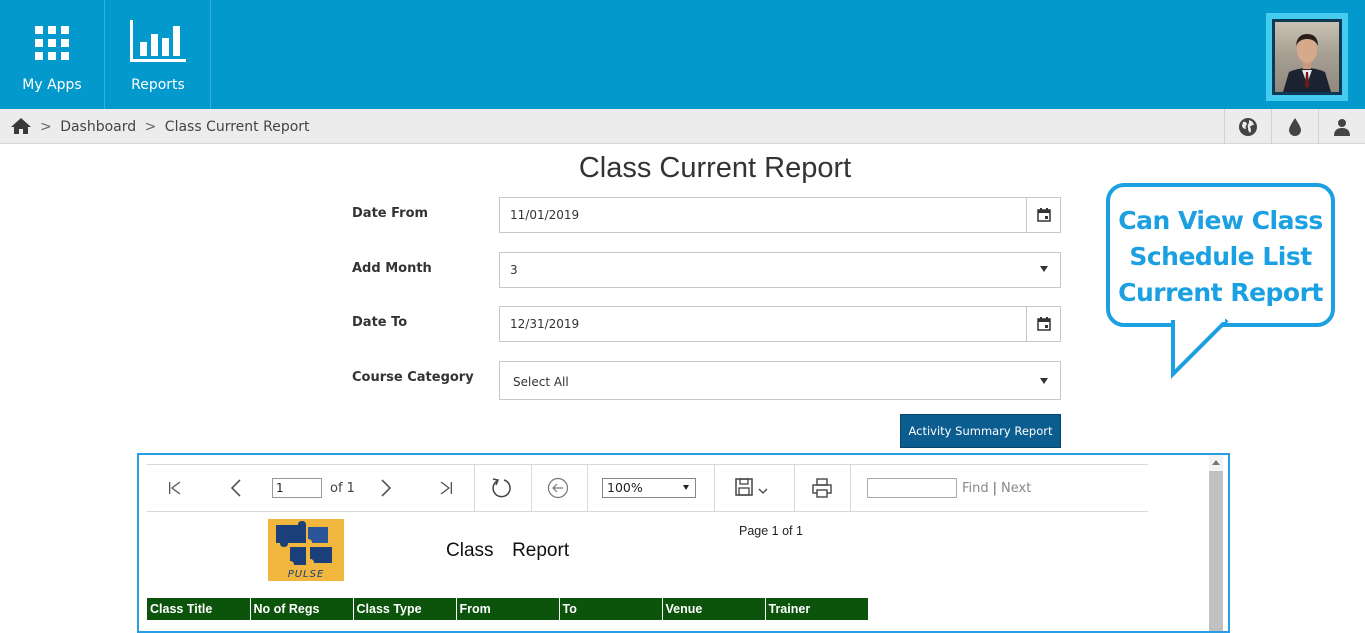  Describe the element at coordinates (199, 609) in the screenshot. I see `column-header: Class Title` at that location.